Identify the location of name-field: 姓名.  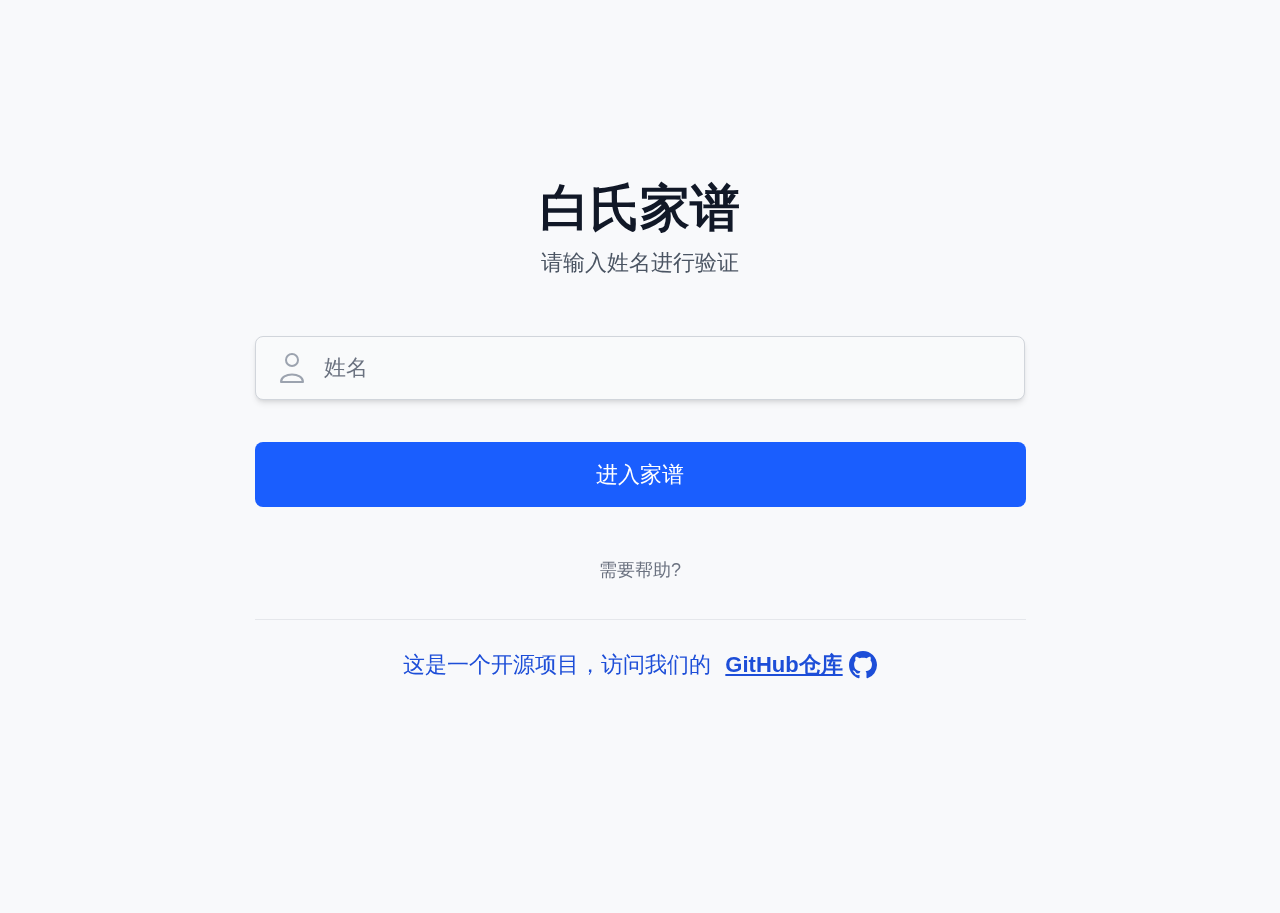
(640, 368).